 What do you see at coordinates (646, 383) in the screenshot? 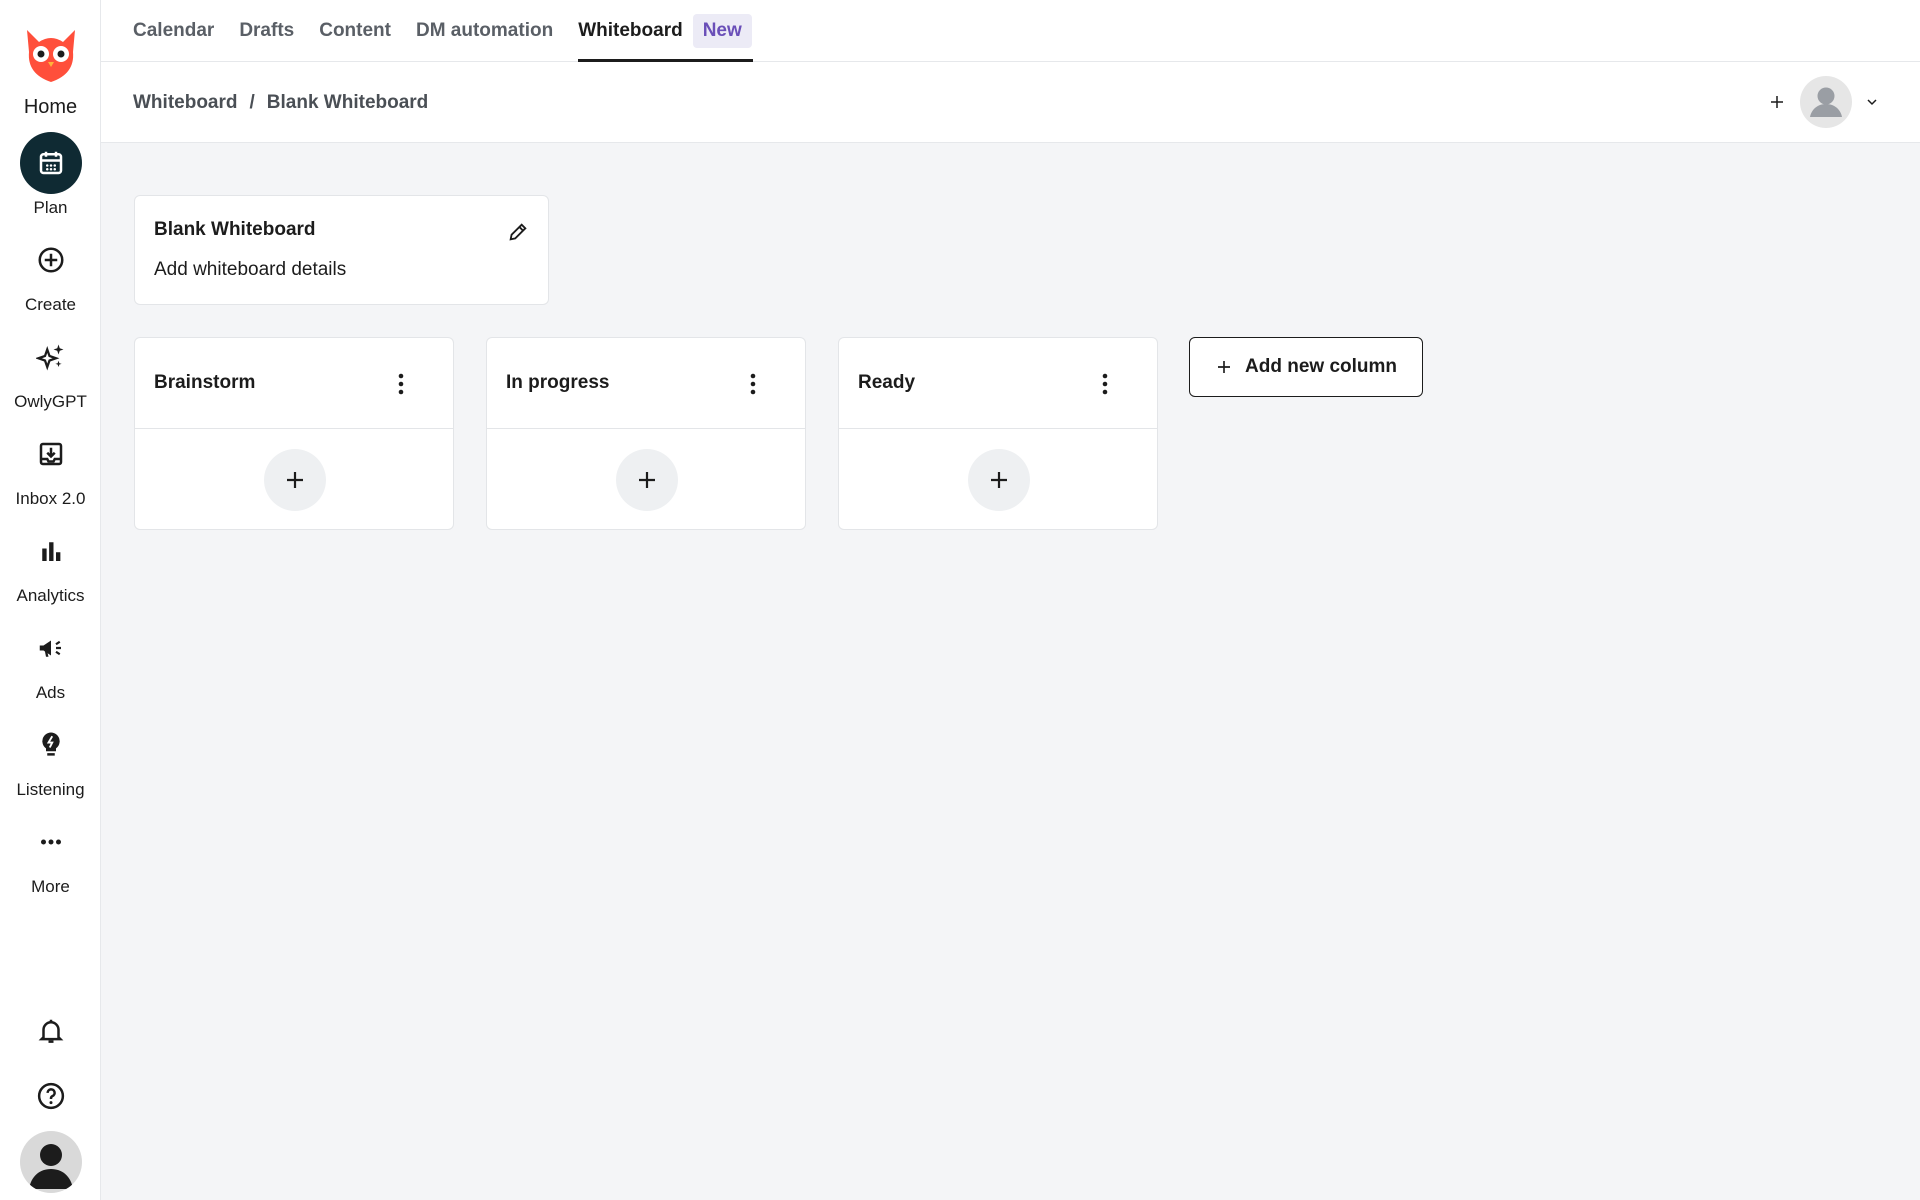
I see `column-header: In progress` at bounding box center [646, 383].